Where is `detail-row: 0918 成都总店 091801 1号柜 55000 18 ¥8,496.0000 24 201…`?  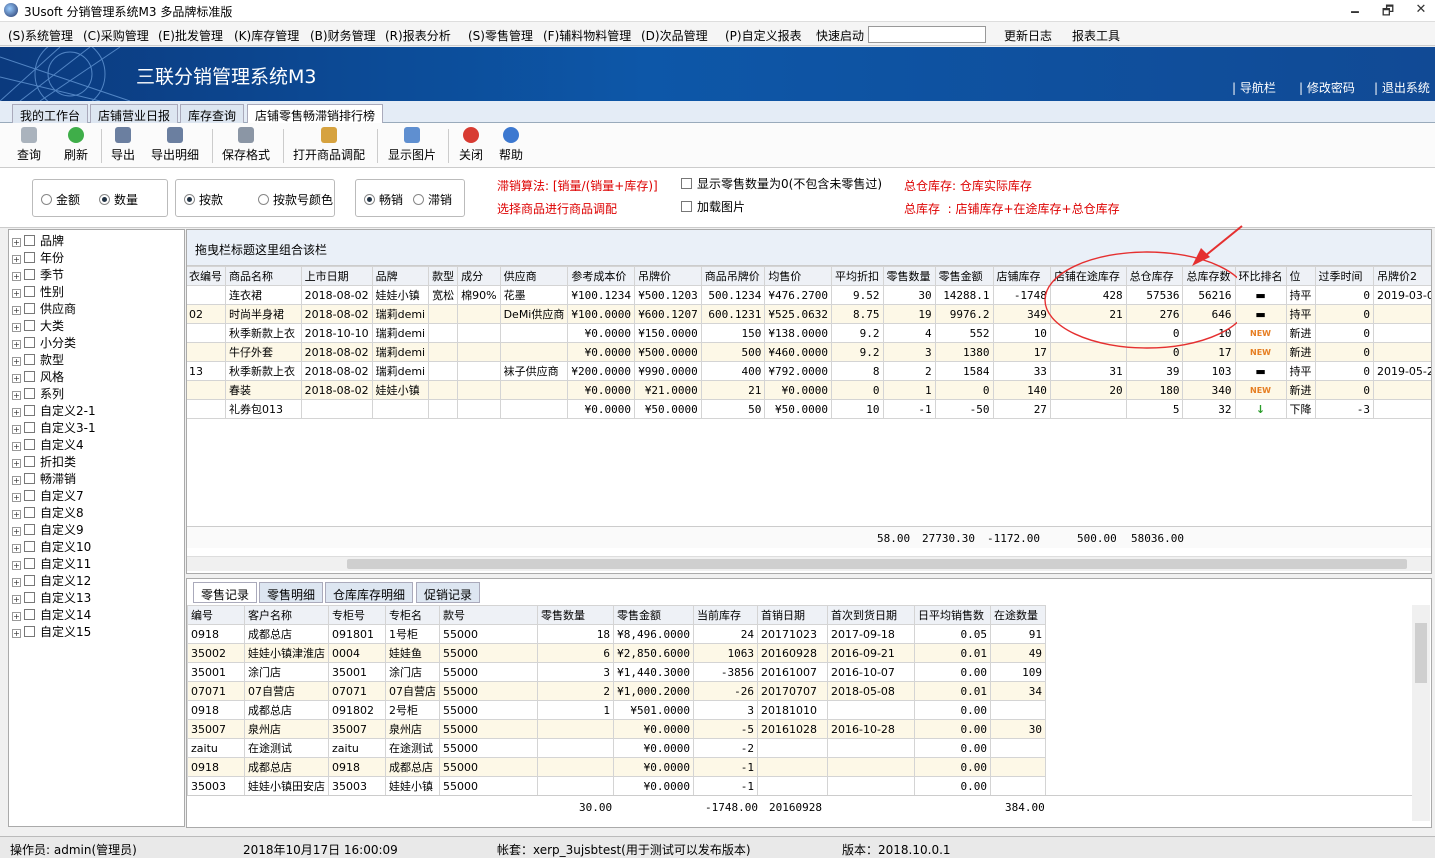
detail-row: 0918 成都总店 091801 1号柜 55000 18 ¥8,496.0000 24 201… is located at coordinates (616, 634).